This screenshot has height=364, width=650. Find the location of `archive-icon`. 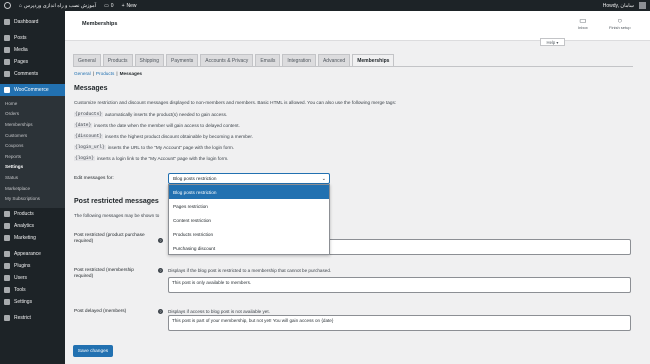

archive-icon is located at coordinates (7, 213).